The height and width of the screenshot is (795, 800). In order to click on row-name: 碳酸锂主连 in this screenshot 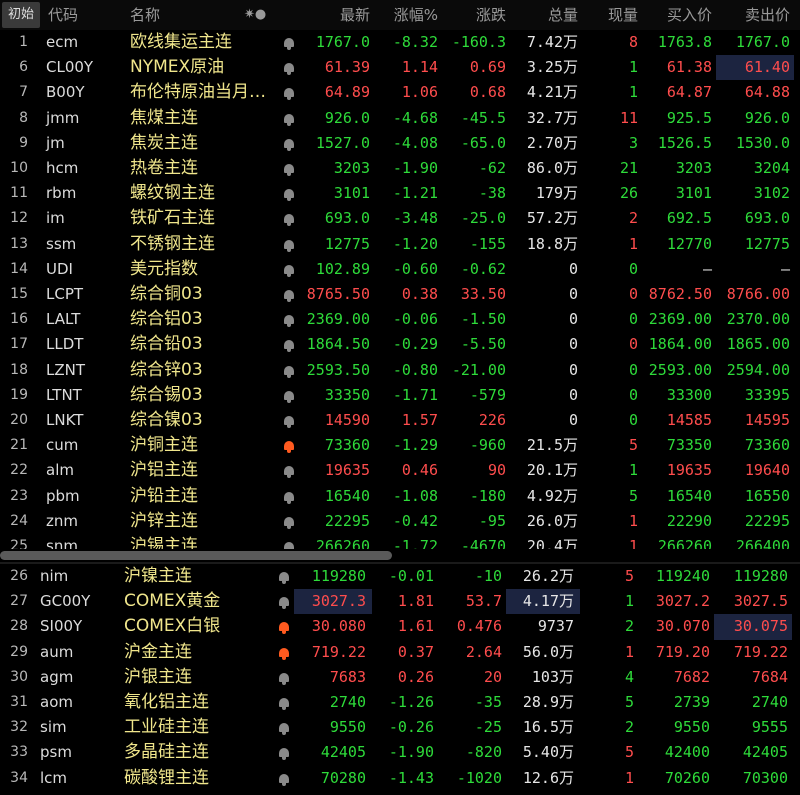, I will do `click(166, 777)`.